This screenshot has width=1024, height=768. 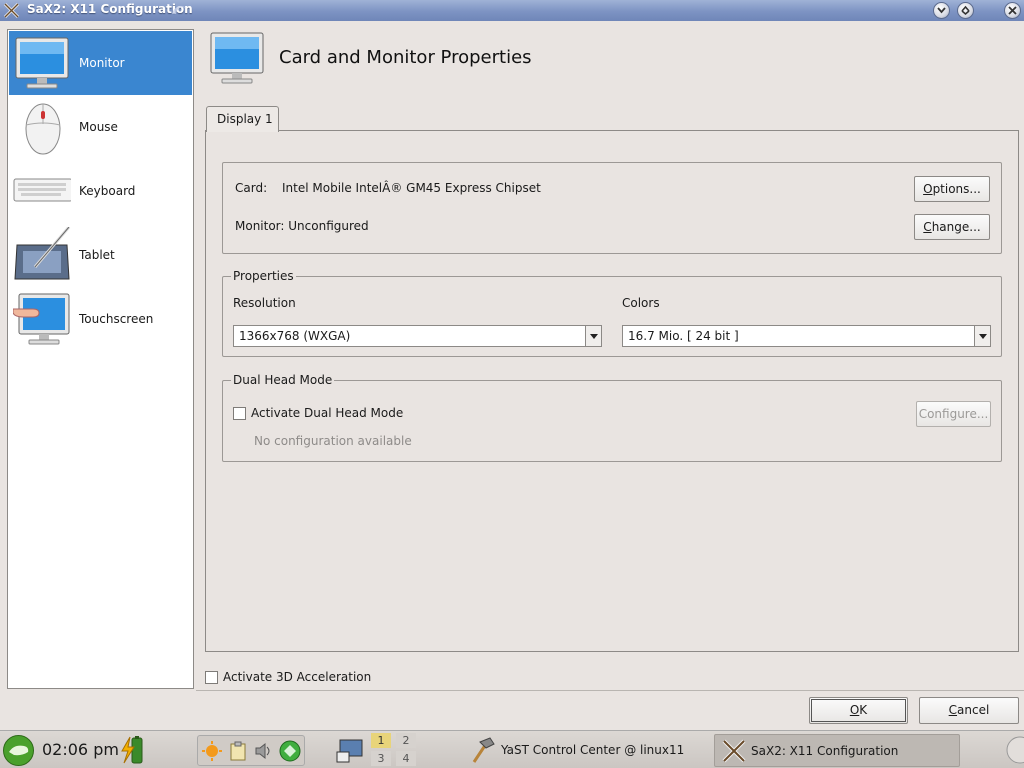 What do you see at coordinates (133, 750) in the screenshot?
I see `battery-icon` at bounding box center [133, 750].